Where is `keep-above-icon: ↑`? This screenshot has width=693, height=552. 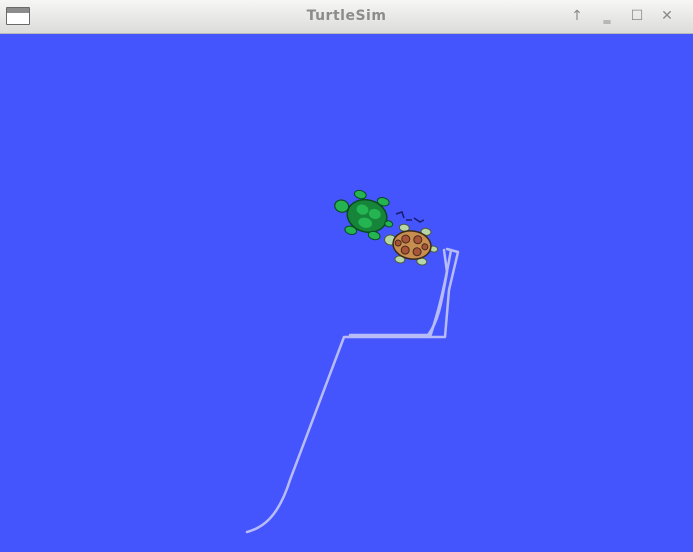 keep-above-icon: ↑ is located at coordinates (577, 16).